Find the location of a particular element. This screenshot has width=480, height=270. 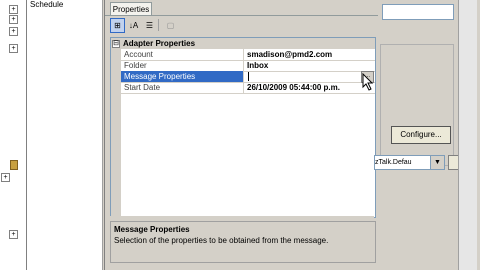

properties-icon: ☰ is located at coordinates (149, 25).